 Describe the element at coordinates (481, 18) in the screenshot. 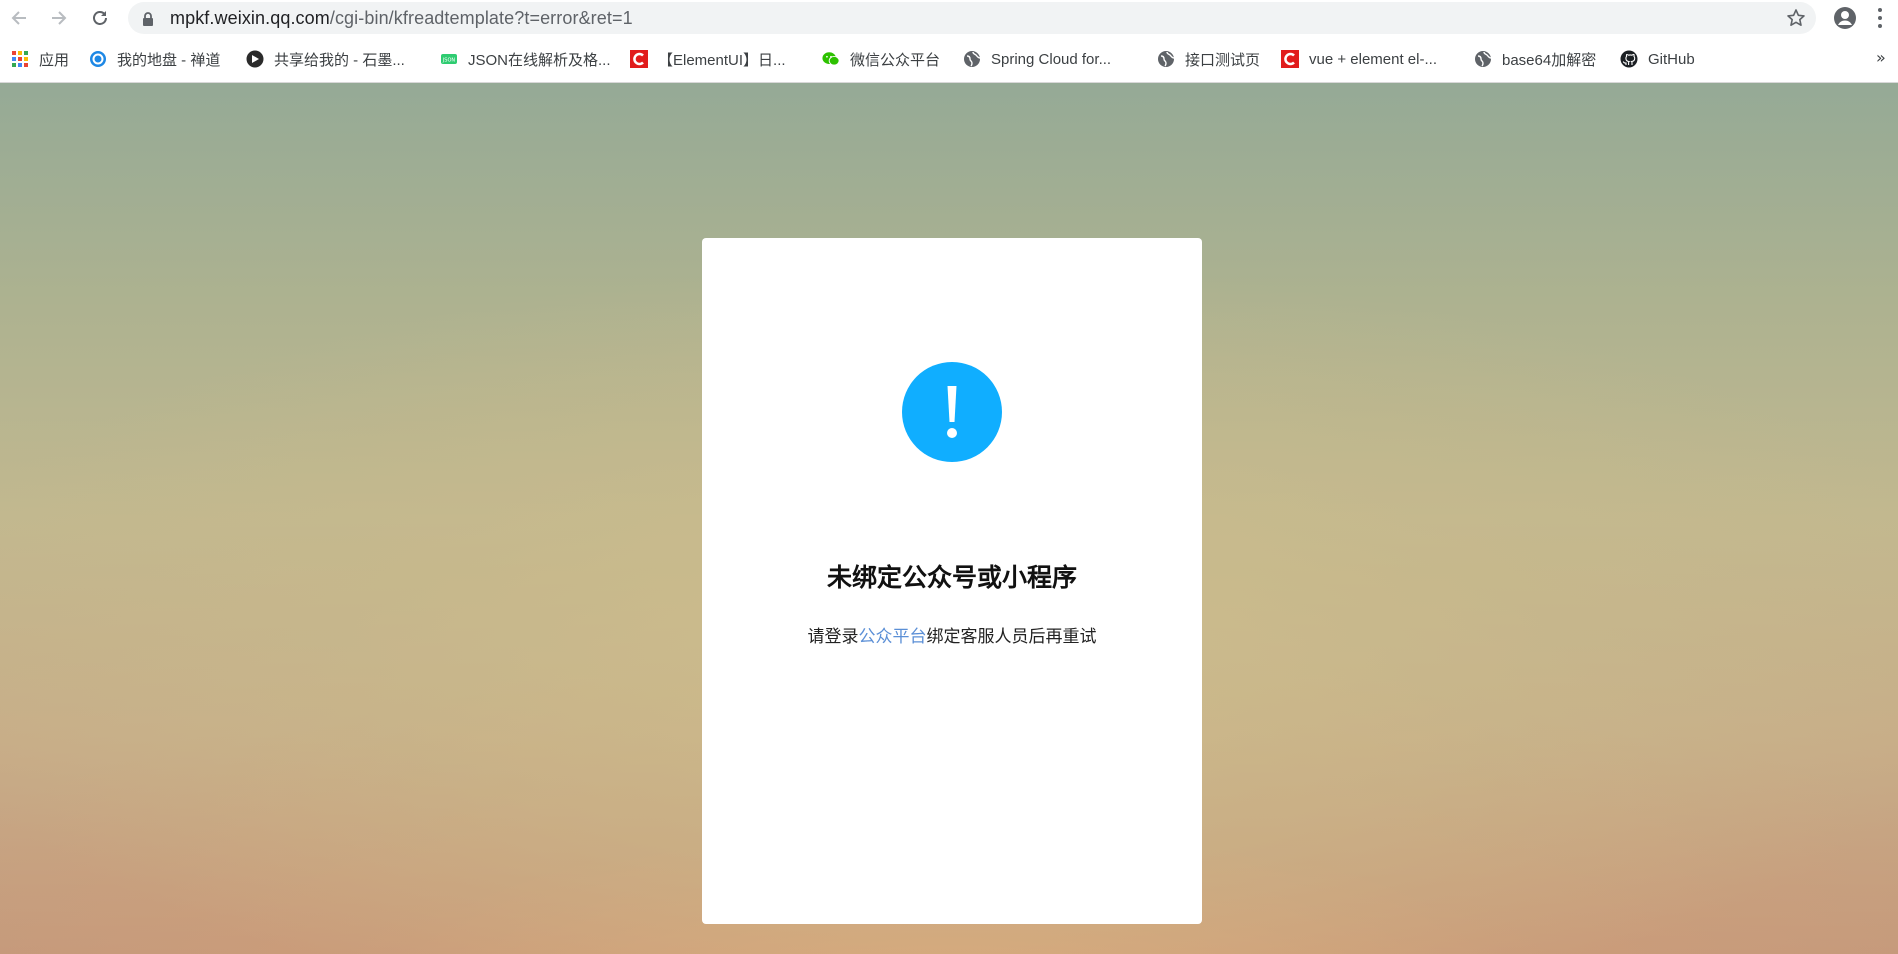

I see `url-path: /cgi-bin/kfreadtemplate?t=error&ret=1` at that location.